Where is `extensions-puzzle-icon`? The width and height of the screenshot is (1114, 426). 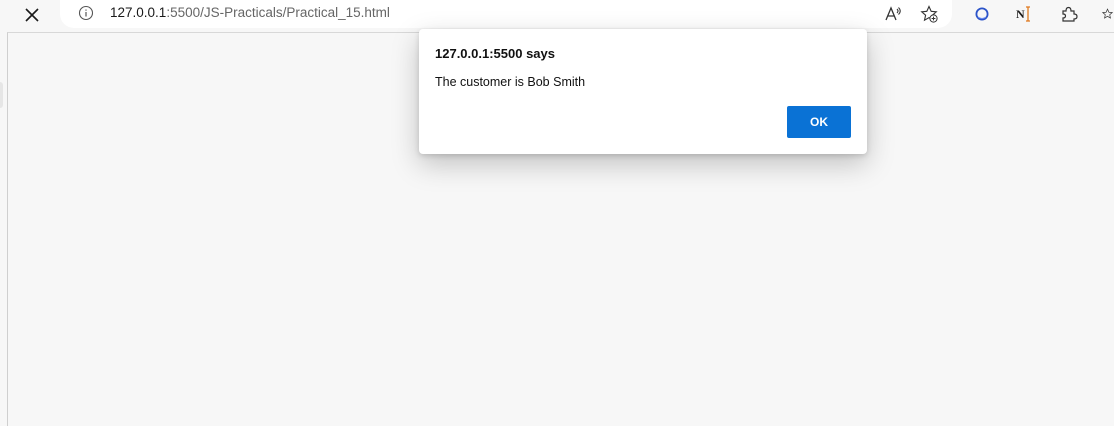
extensions-puzzle-icon is located at coordinates (1069, 14).